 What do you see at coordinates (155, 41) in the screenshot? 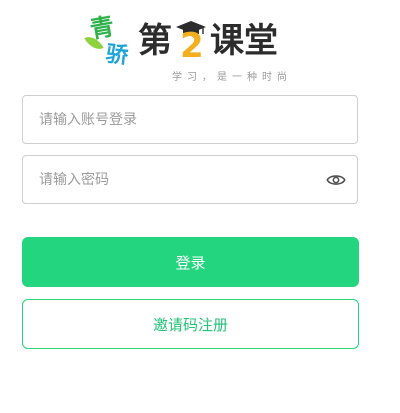
I see `title-prefix: 第` at bounding box center [155, 41].